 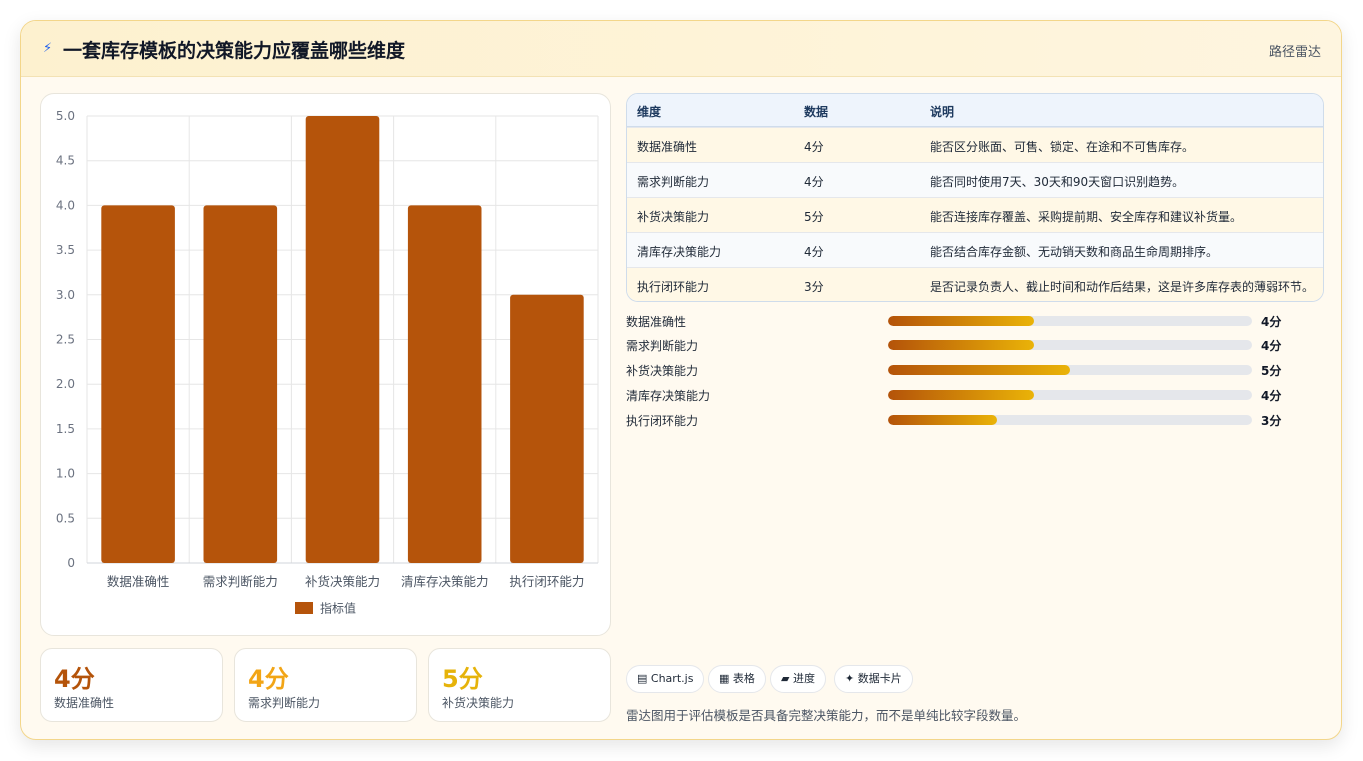 I want to click on table-cell: 清库存决策能力, so click(x=679, y=252).